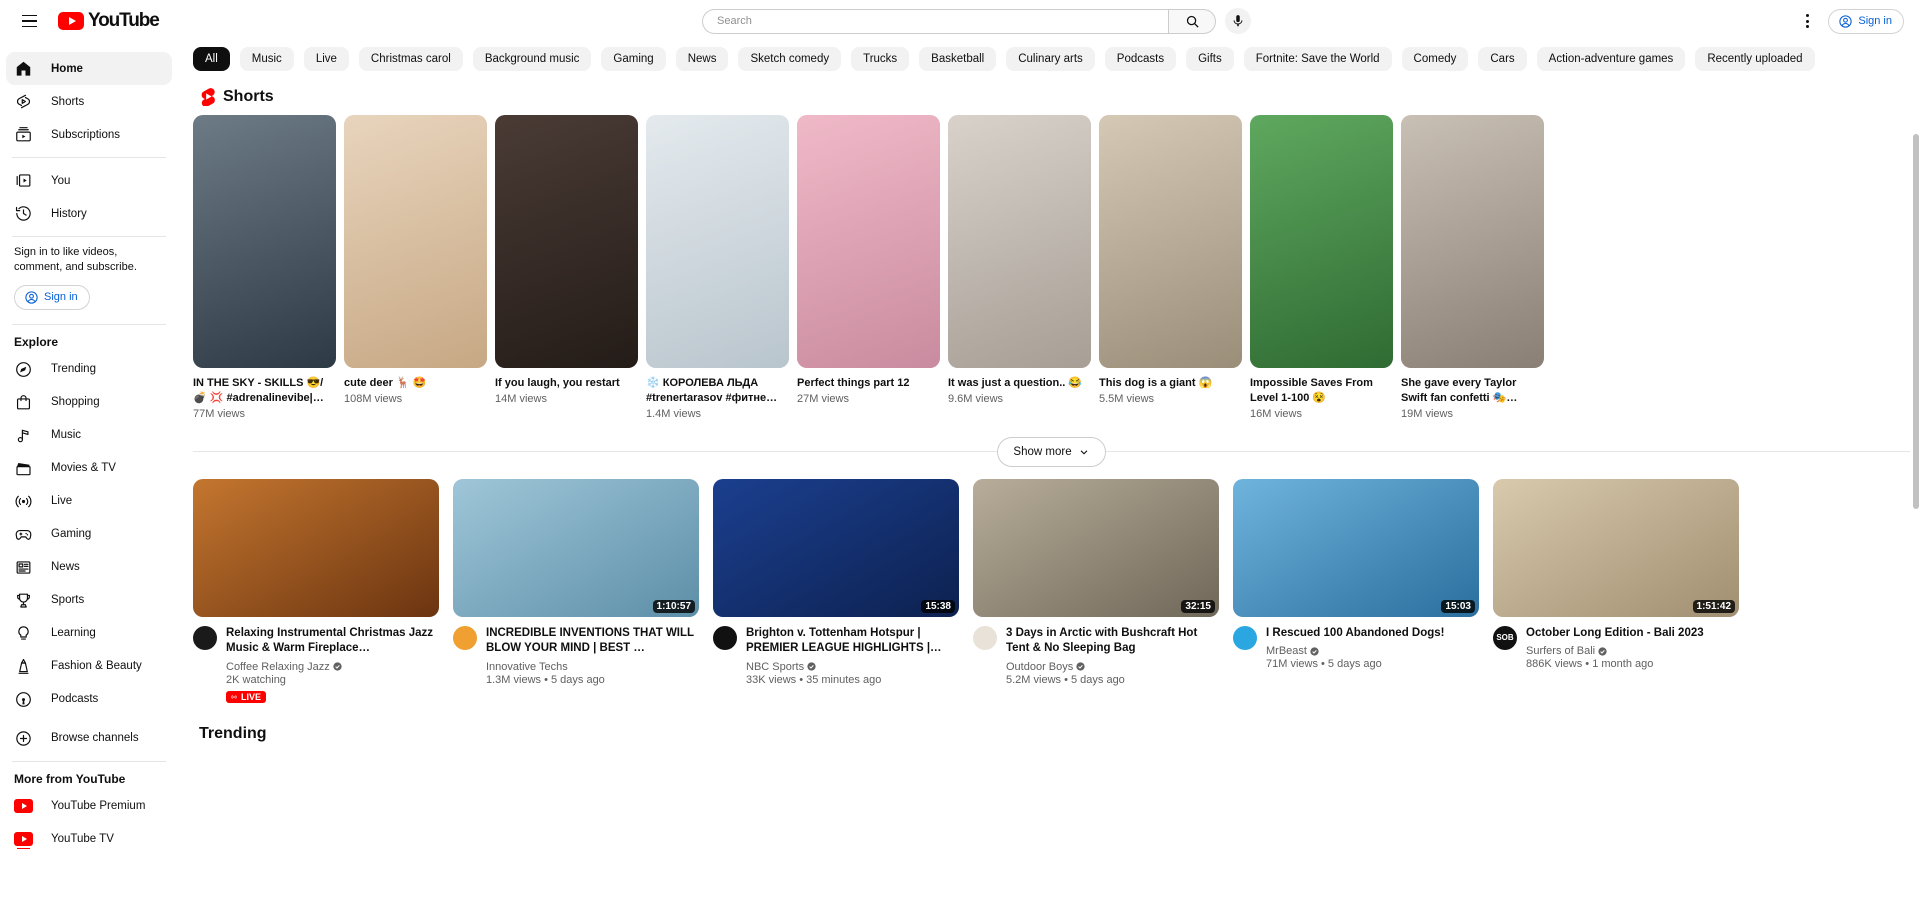 The image size is (1920, 917). Describe the element at coordinates (266, 59) in the screenshot. I see `filter-chip: Music` at that location.